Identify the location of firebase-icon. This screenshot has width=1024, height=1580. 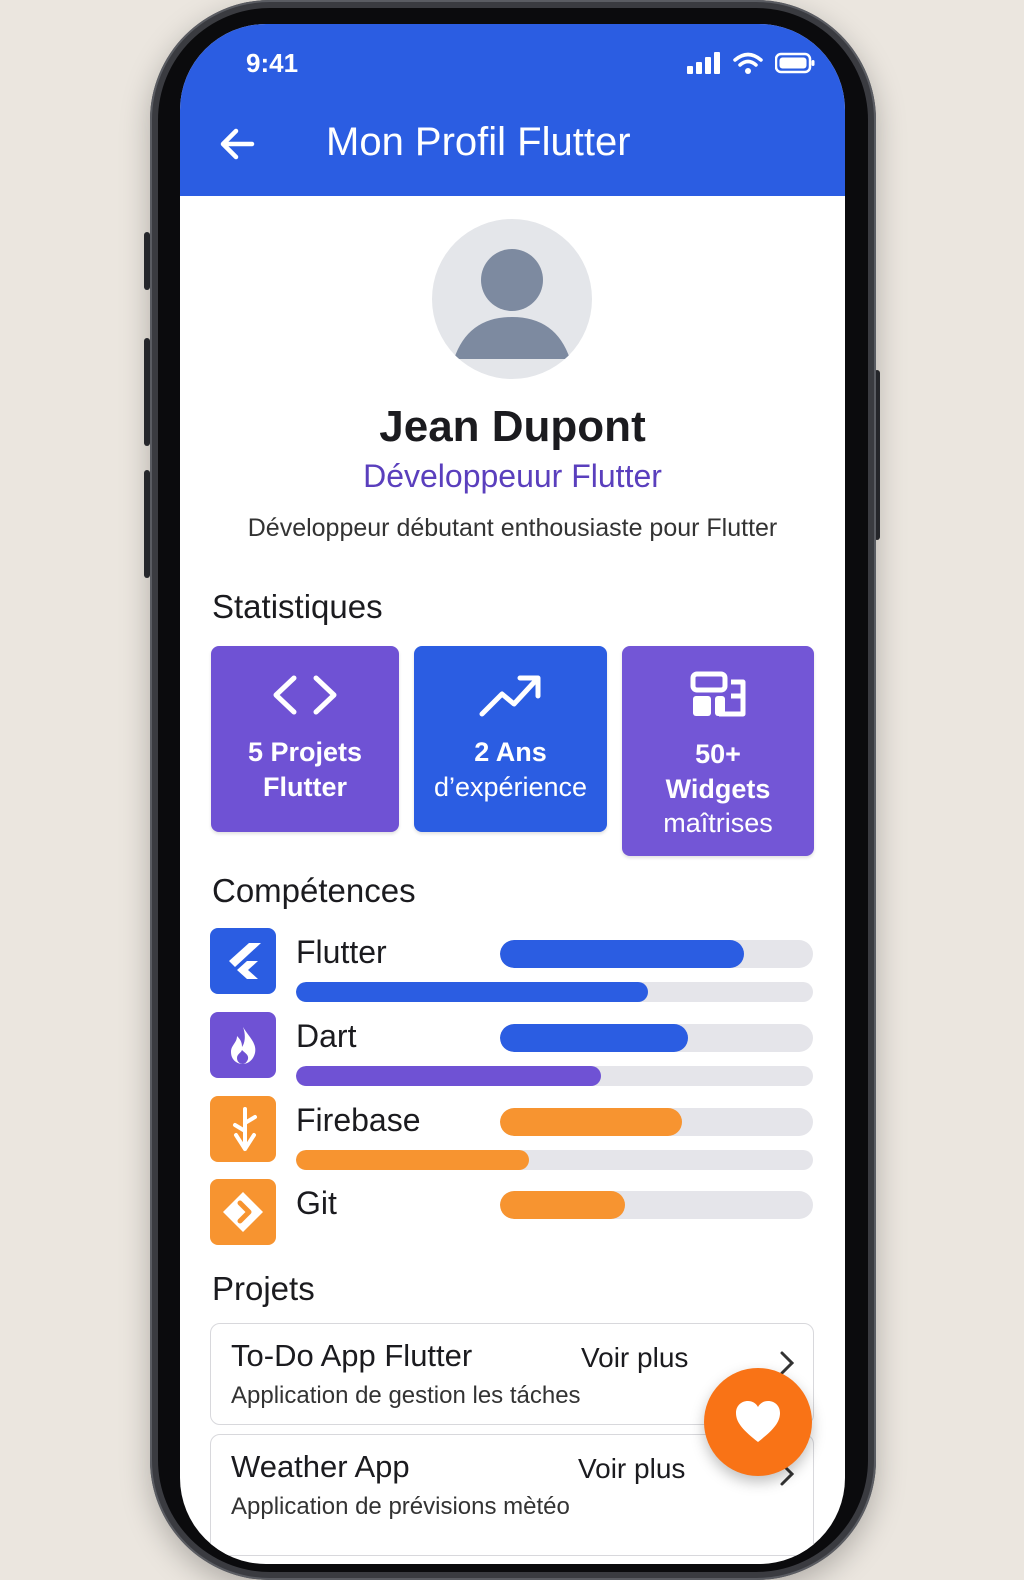
(243, 1129).